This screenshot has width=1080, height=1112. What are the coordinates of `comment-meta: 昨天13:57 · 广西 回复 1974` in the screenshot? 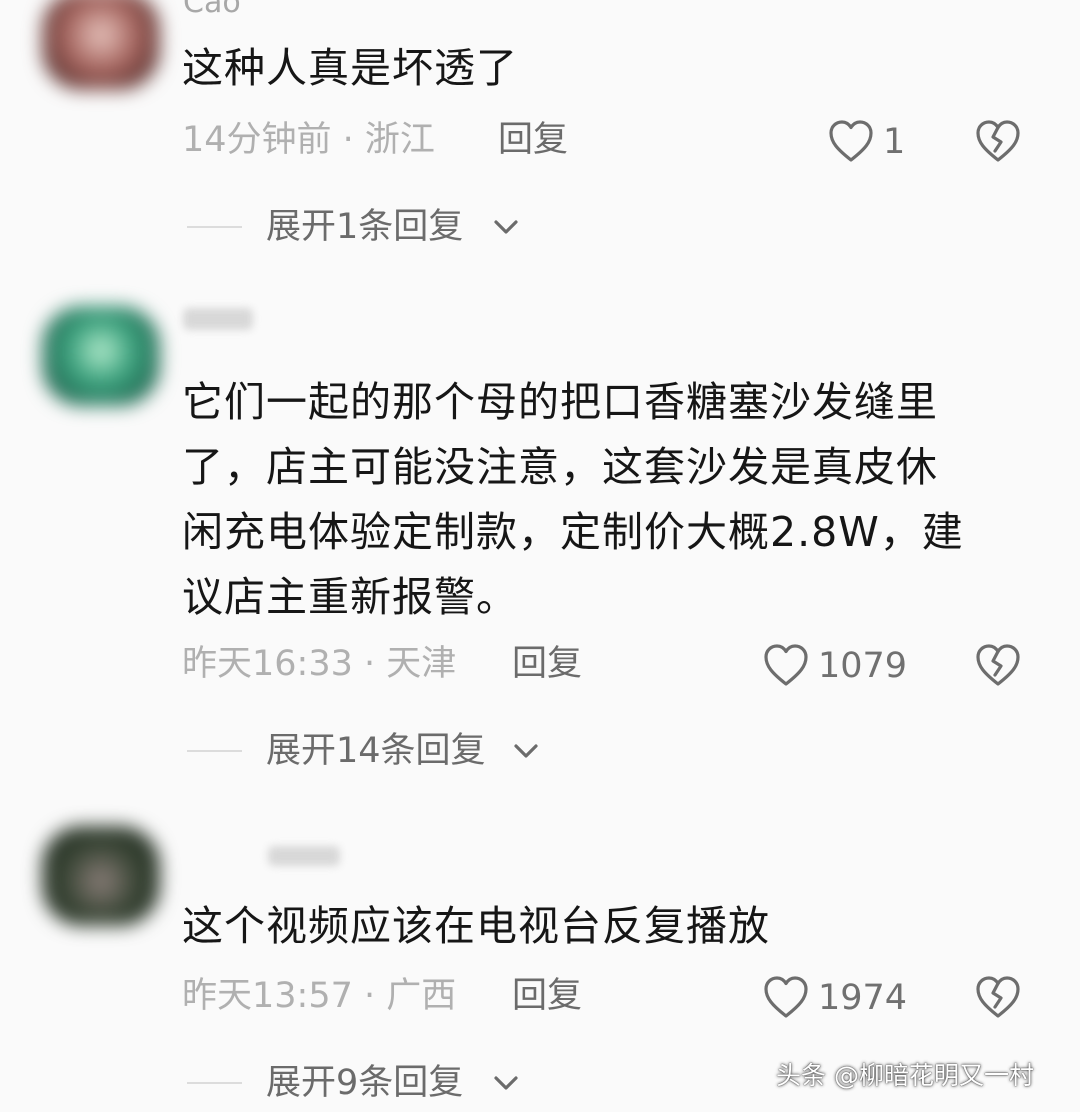 It's located at (607, 996).